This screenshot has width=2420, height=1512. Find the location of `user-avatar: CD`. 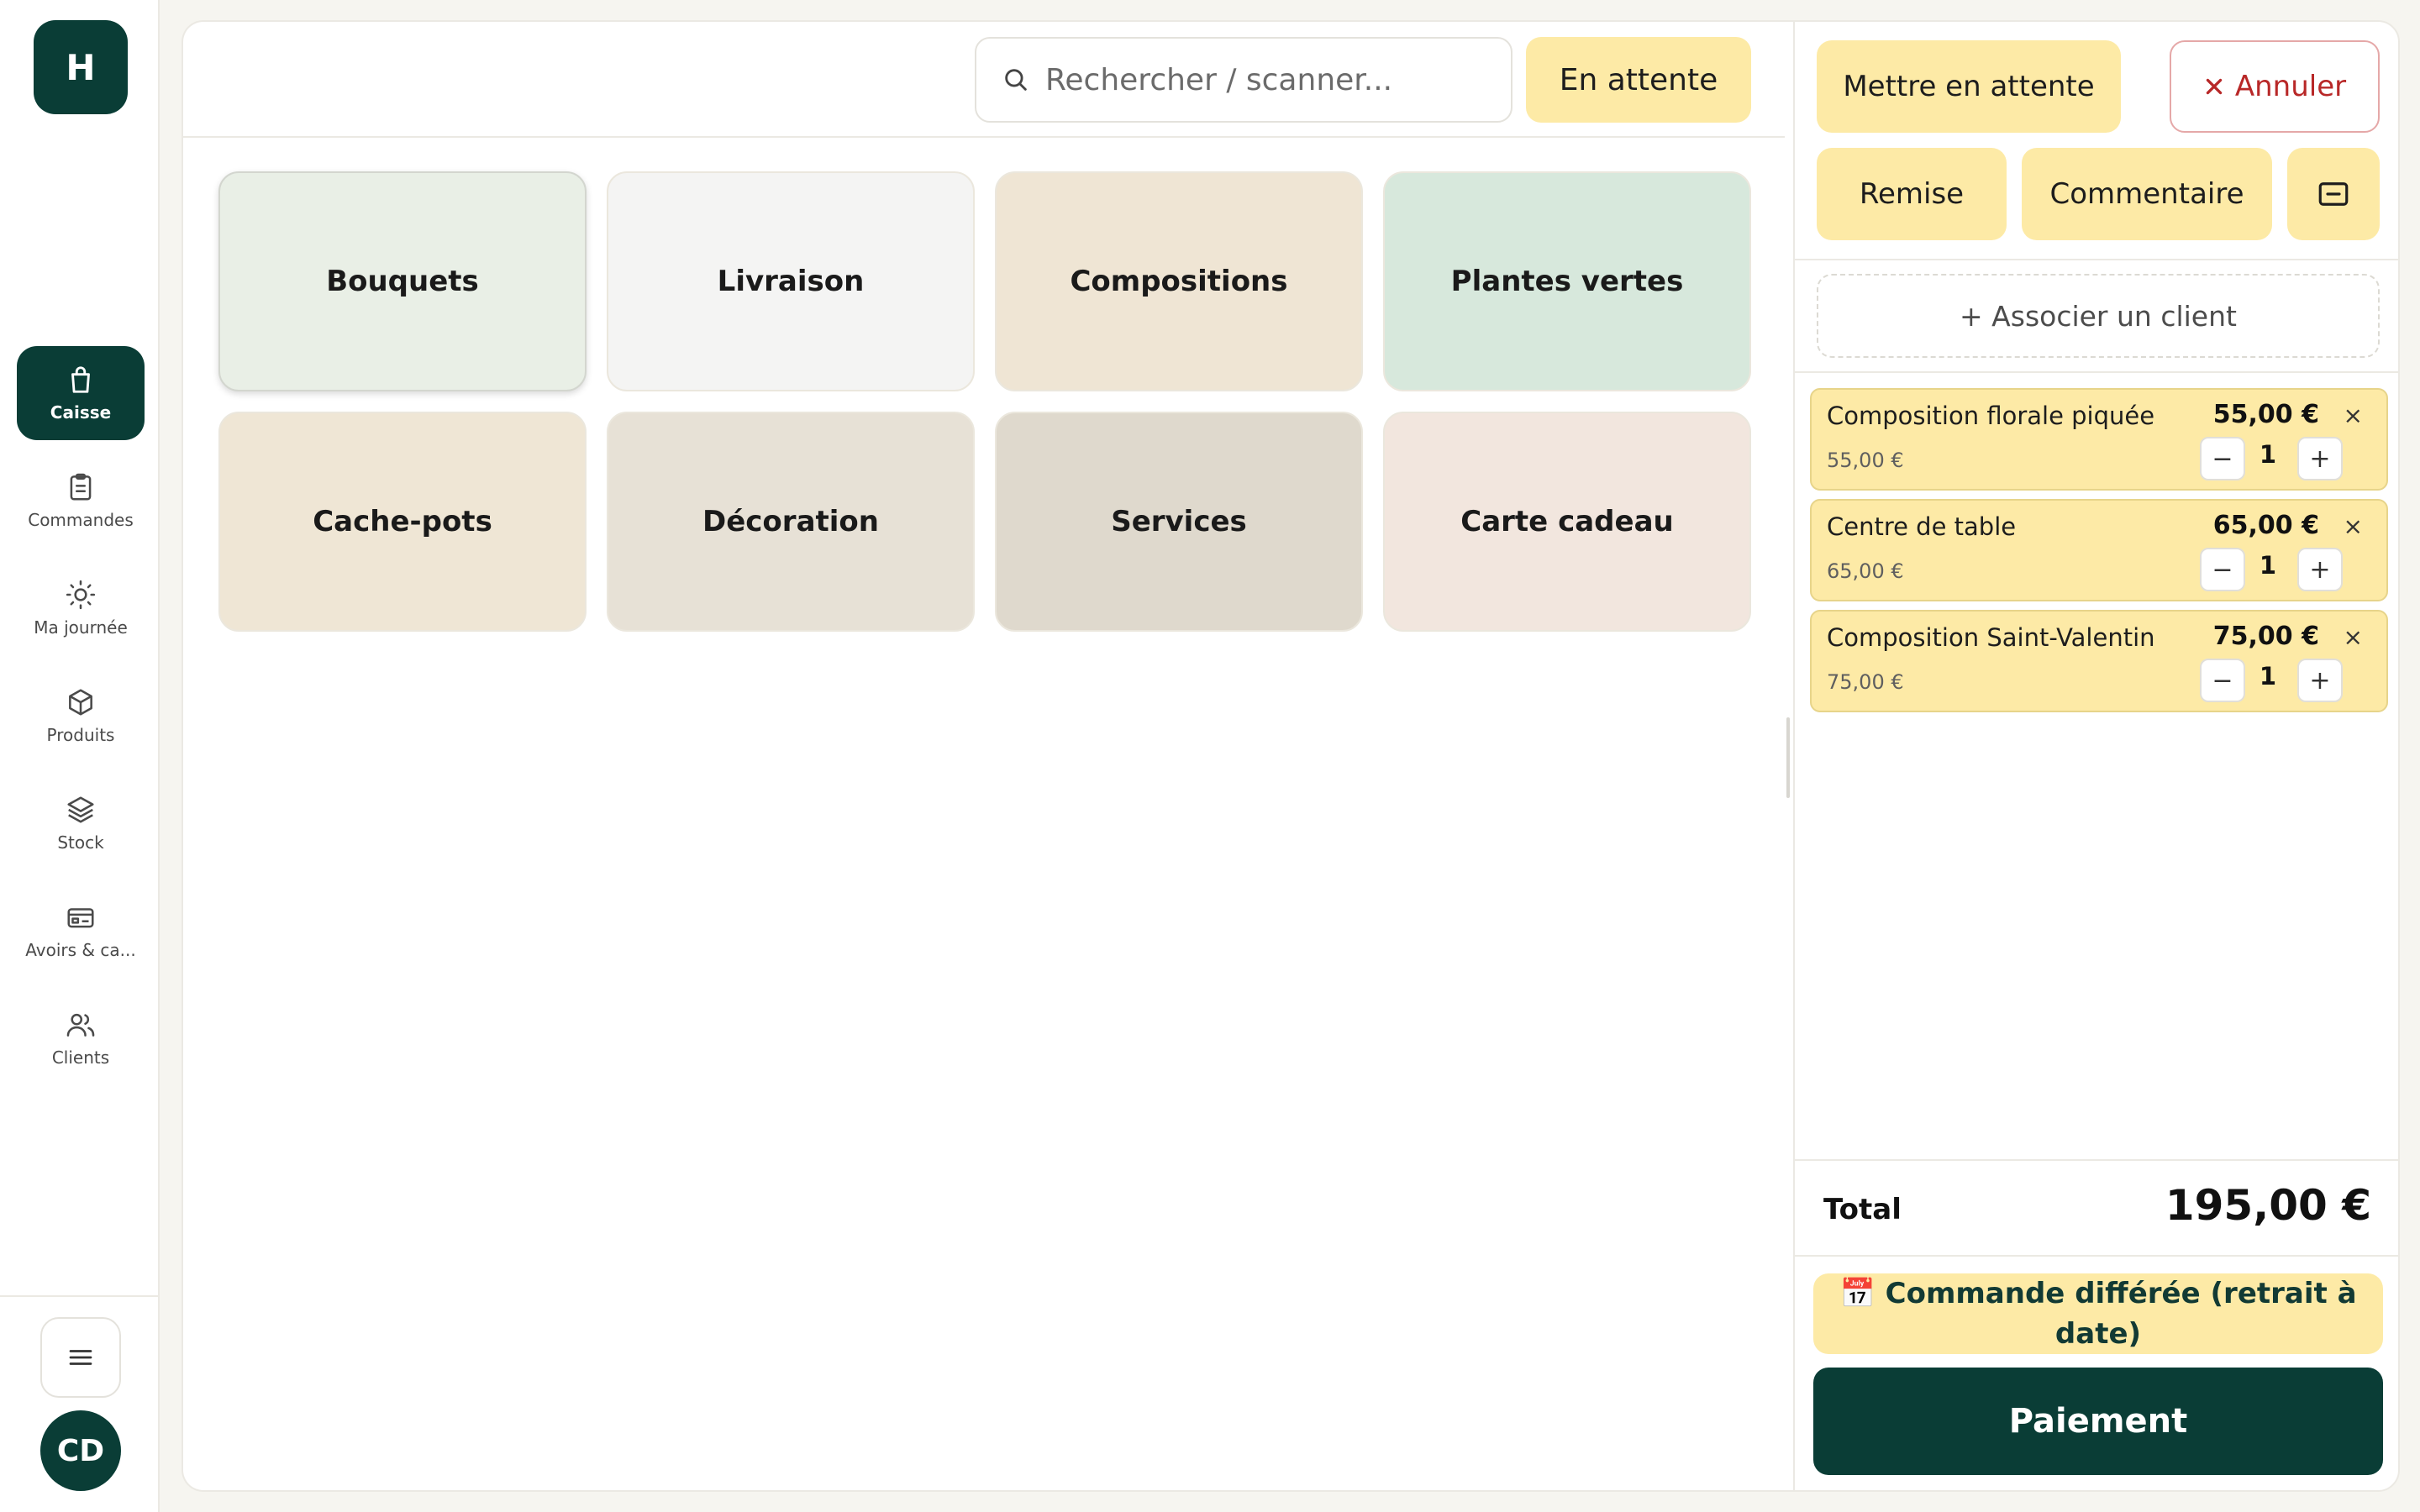

user-avatar: CD is located at coordinates (80, 1450).